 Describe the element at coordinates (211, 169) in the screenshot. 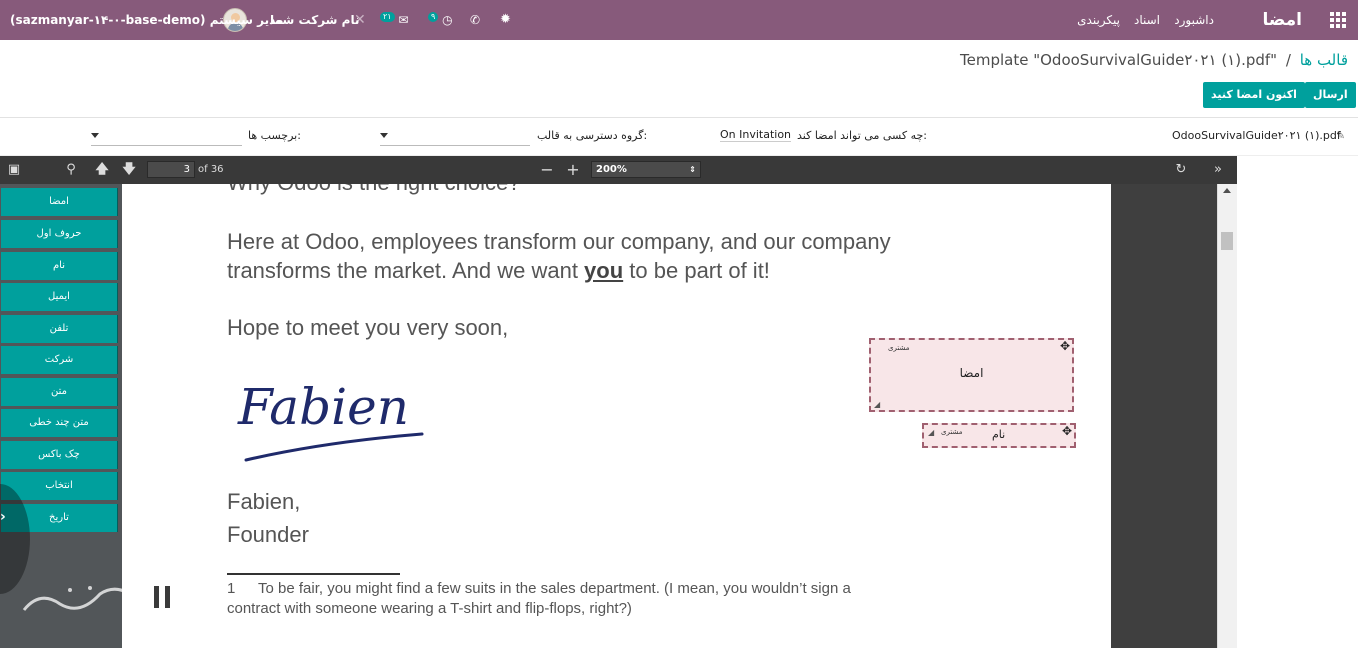

I see `page-total: of 36` at that location.